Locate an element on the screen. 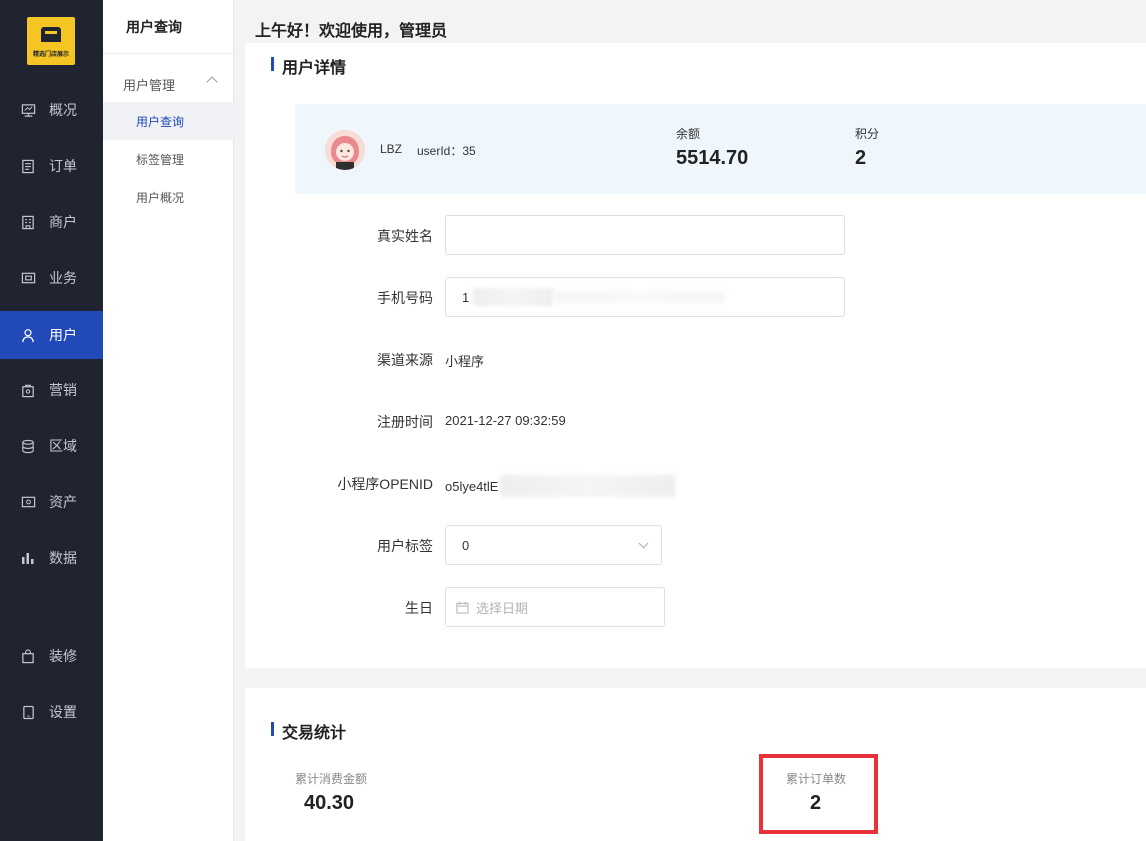 This screenshot has width=1146, height=841. nav-item-orders: 订单 is located at coordinates (51, 166).